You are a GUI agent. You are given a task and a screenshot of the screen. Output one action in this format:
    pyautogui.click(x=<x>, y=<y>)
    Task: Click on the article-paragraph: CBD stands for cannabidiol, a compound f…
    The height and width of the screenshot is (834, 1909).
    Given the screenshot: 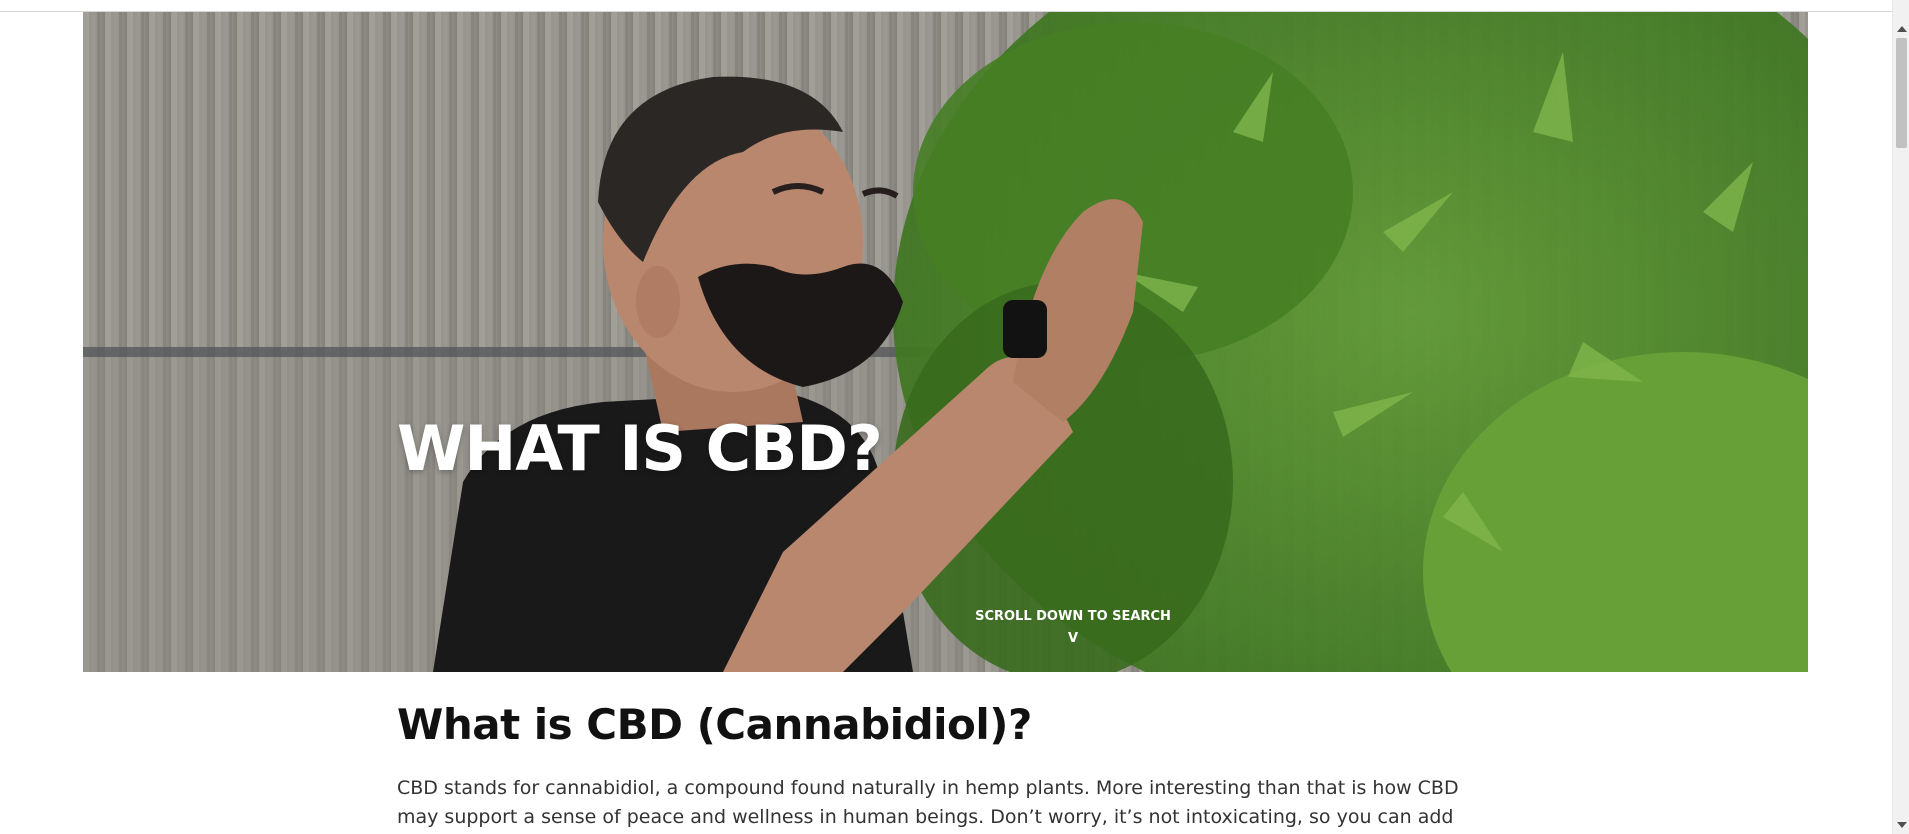 What is the action you would take?
    pyautogui.click(x=928, y=802)
    